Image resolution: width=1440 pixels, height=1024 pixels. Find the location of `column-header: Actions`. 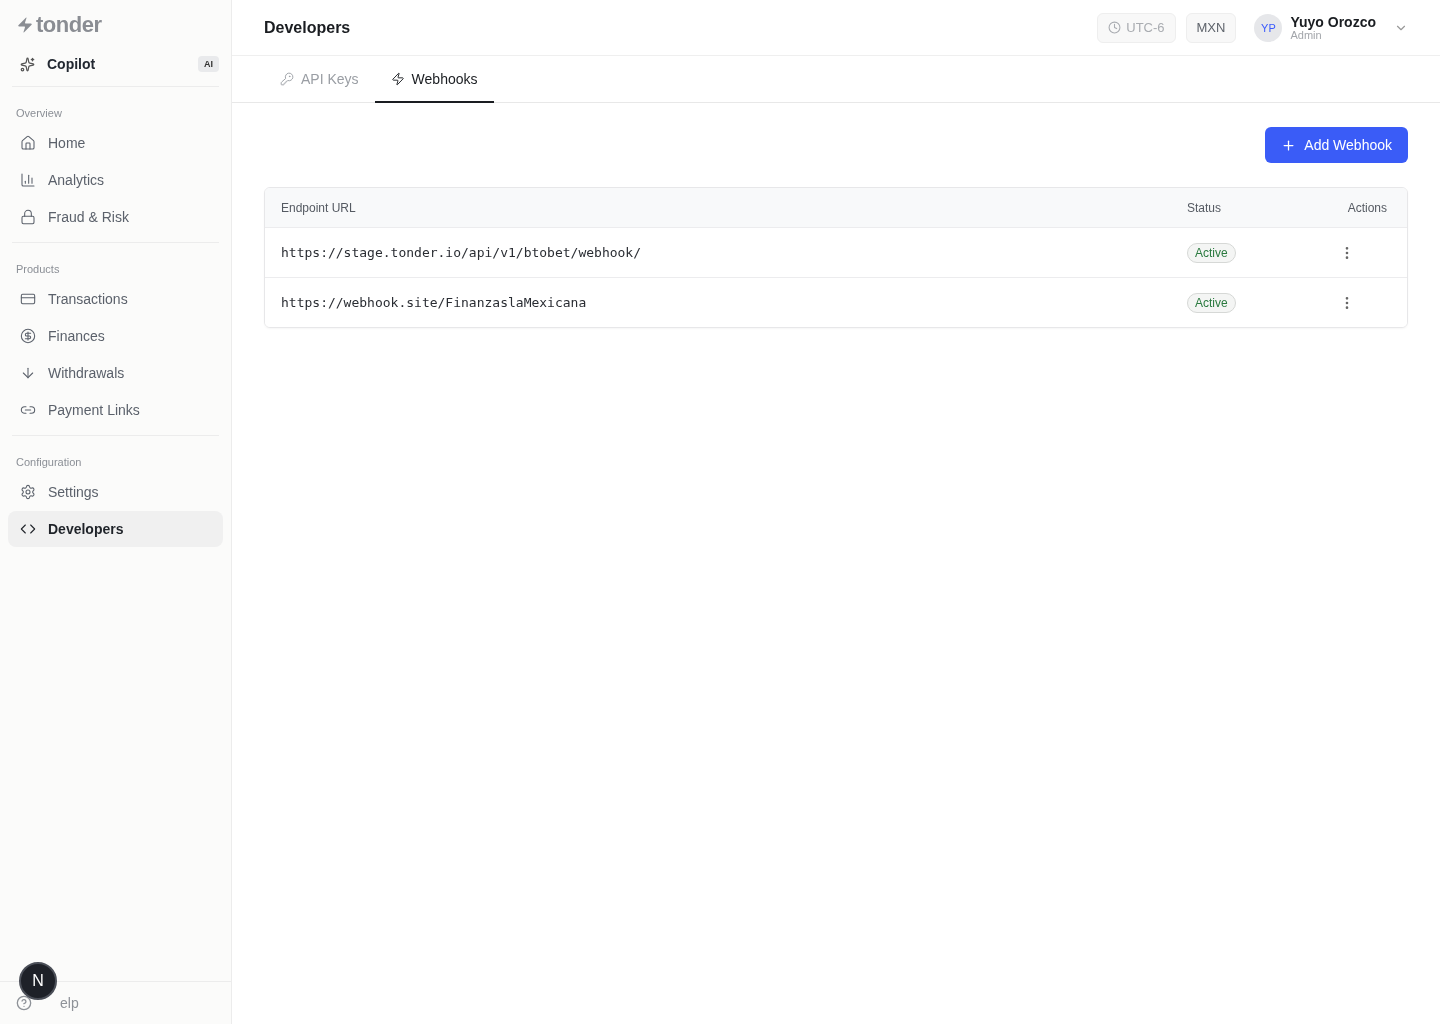

column-header: Actions is located at coordinates (1367, 207).